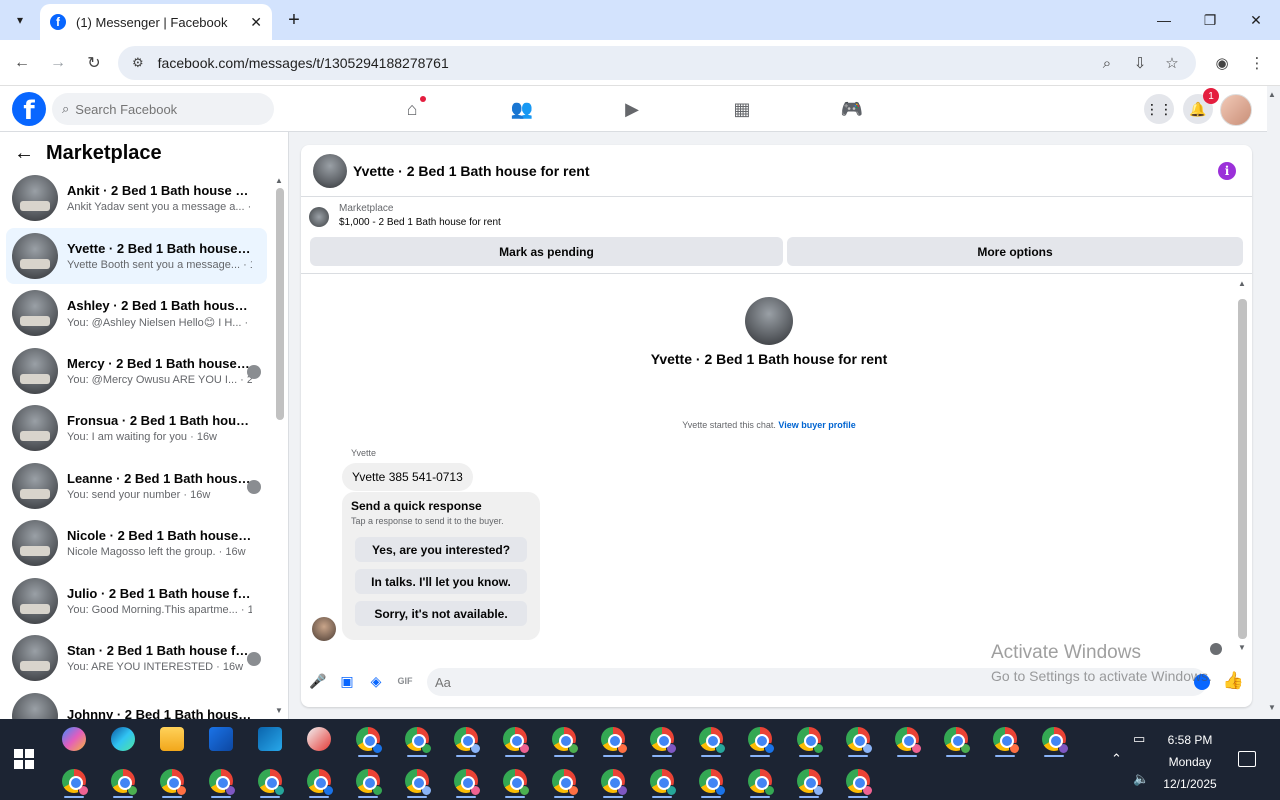  I want to click on more-options-button: More options, so click(1015, 251).